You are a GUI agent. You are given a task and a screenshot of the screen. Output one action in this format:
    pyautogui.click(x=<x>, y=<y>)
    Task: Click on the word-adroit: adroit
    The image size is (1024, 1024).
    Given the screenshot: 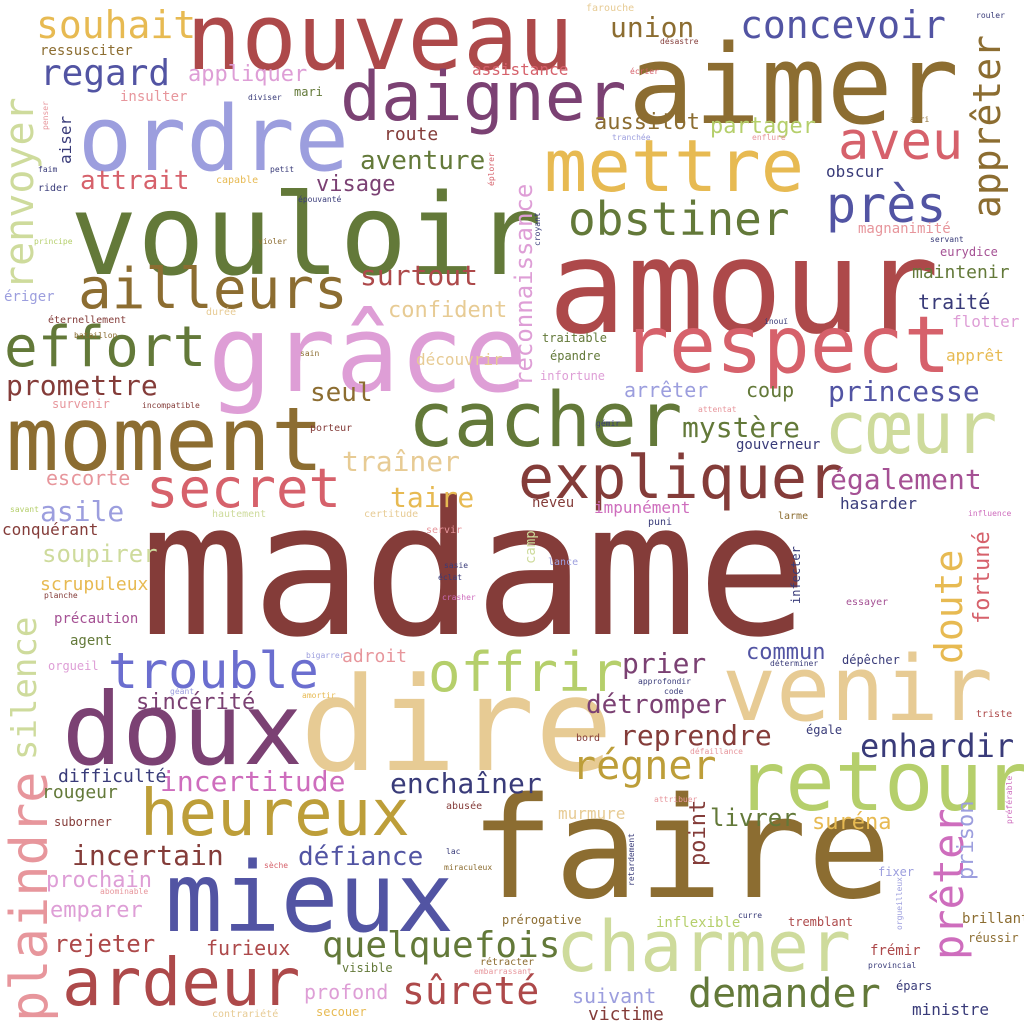 What is the action you would take?
    pyautogui.click(x=375, y=656)
    